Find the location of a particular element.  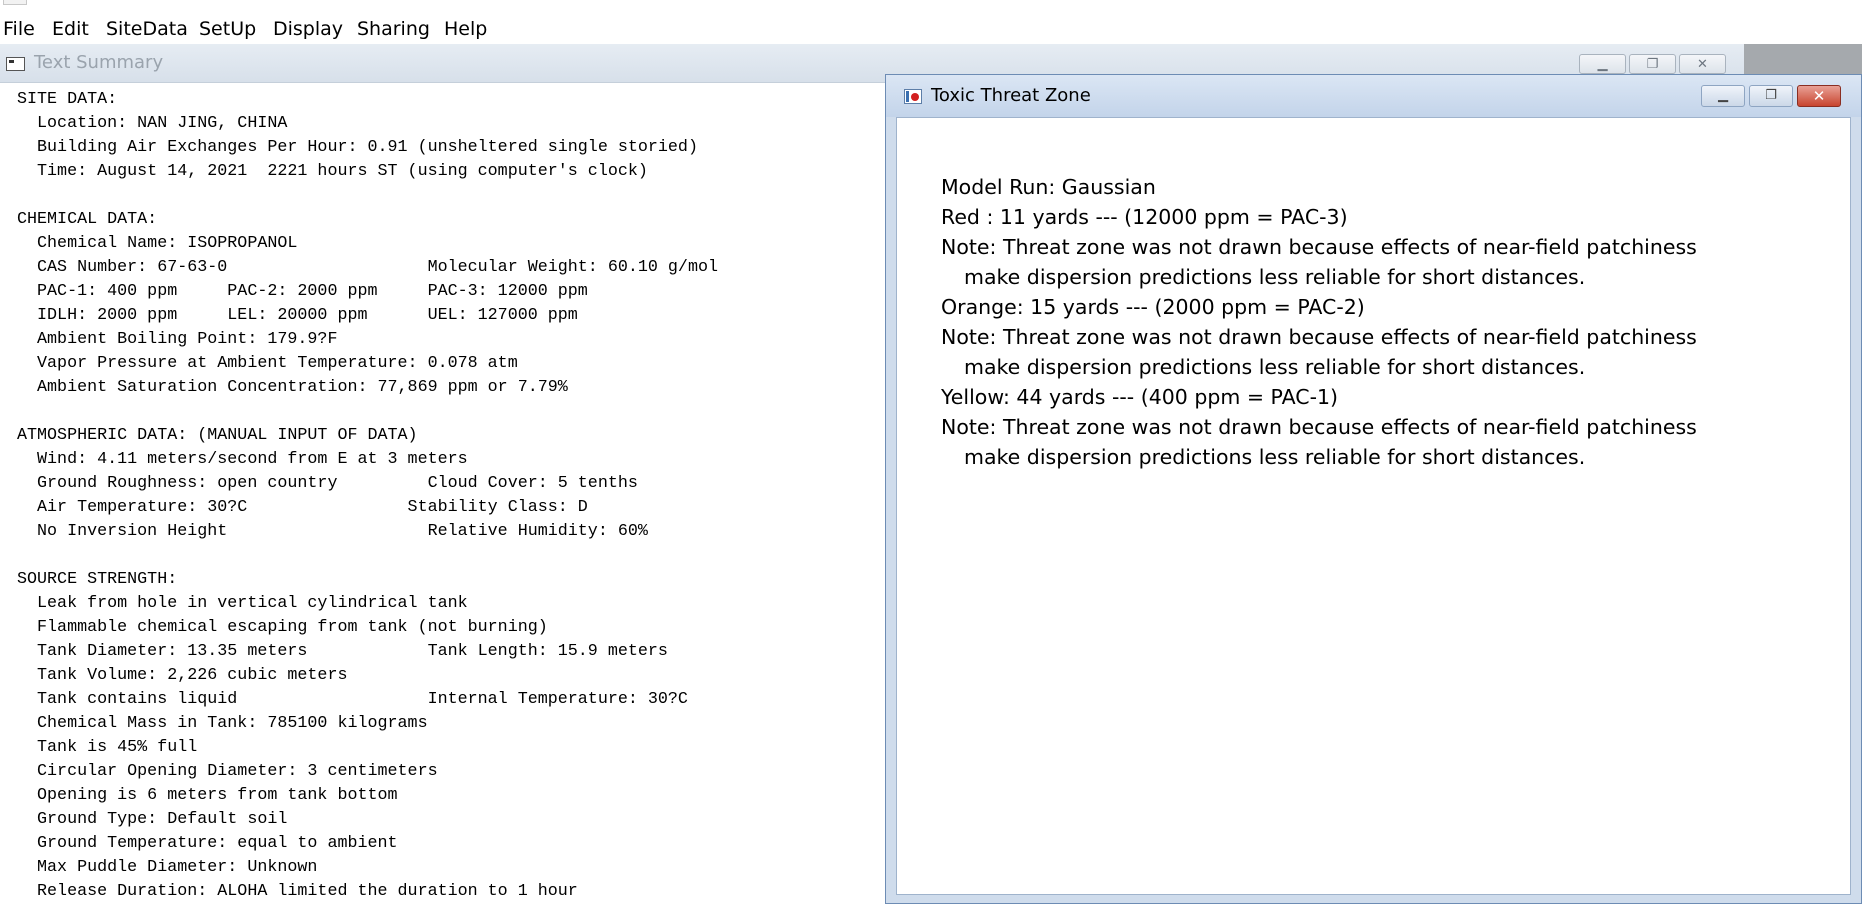

menu-file: File is located at coordinates (19, 29).